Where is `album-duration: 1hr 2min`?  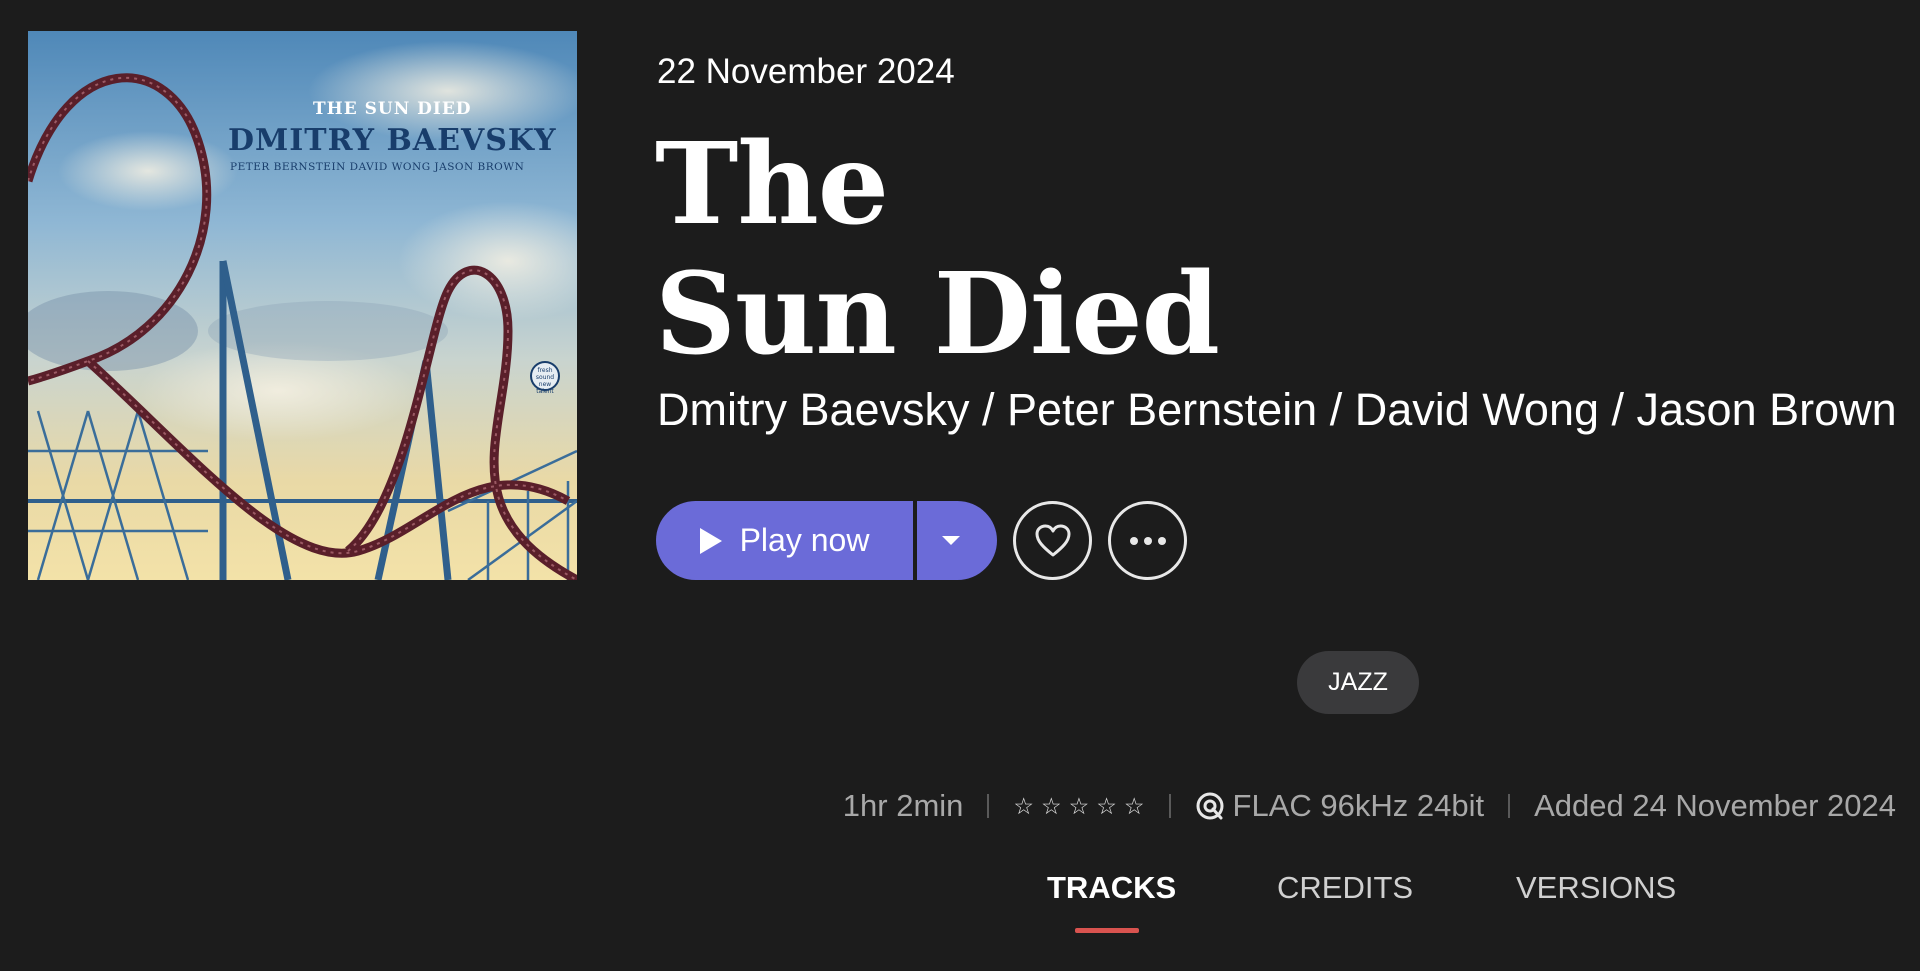 album-duration: 1hr 2min is located at coordinates (903, 805).